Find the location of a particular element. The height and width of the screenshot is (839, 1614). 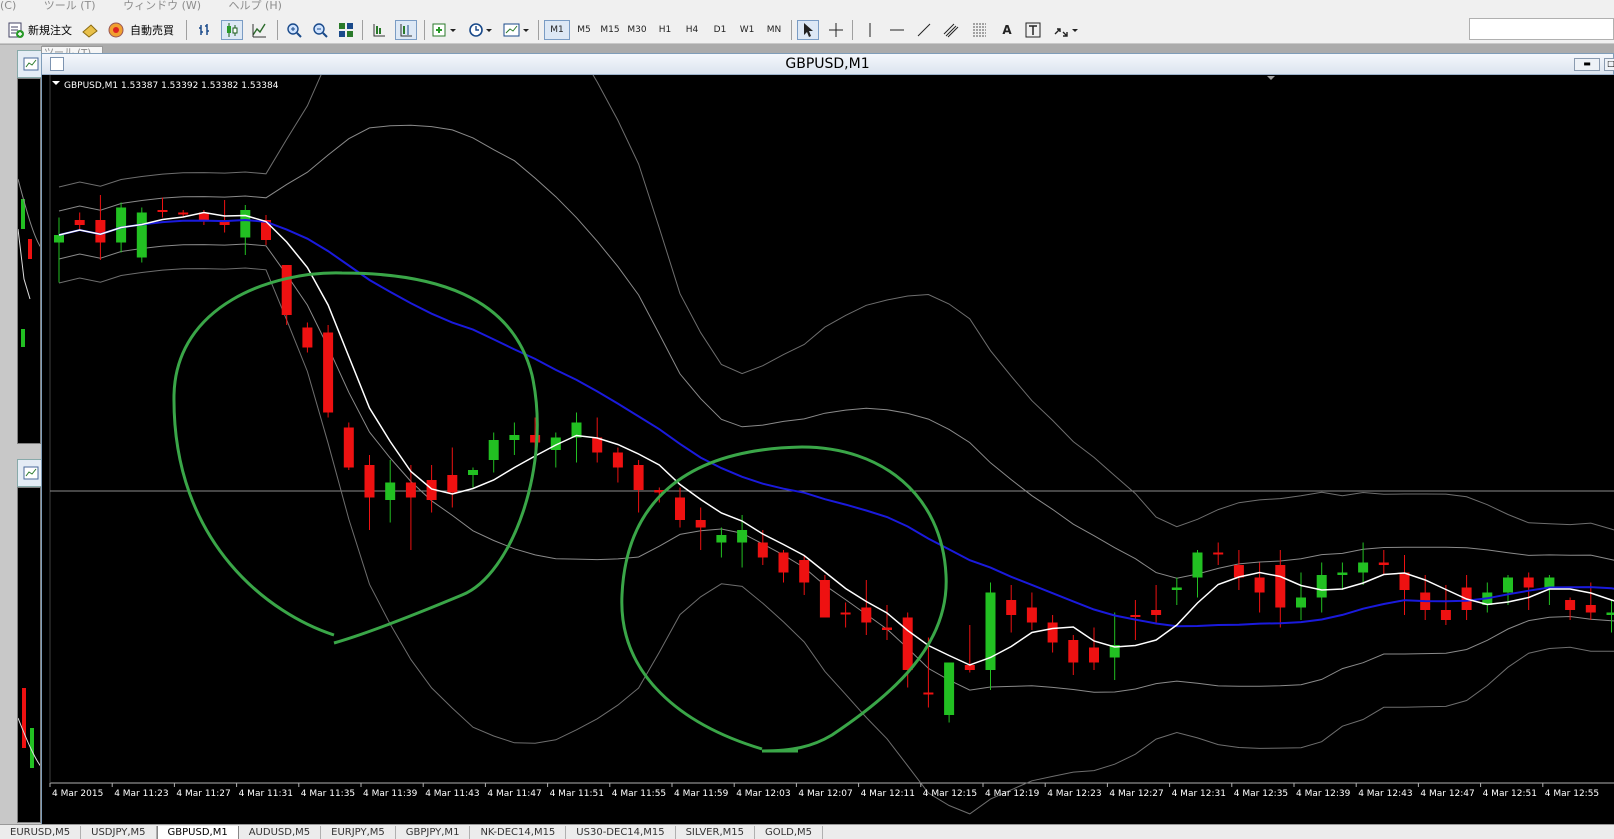

search-input is located at coordinates (1541, 29).